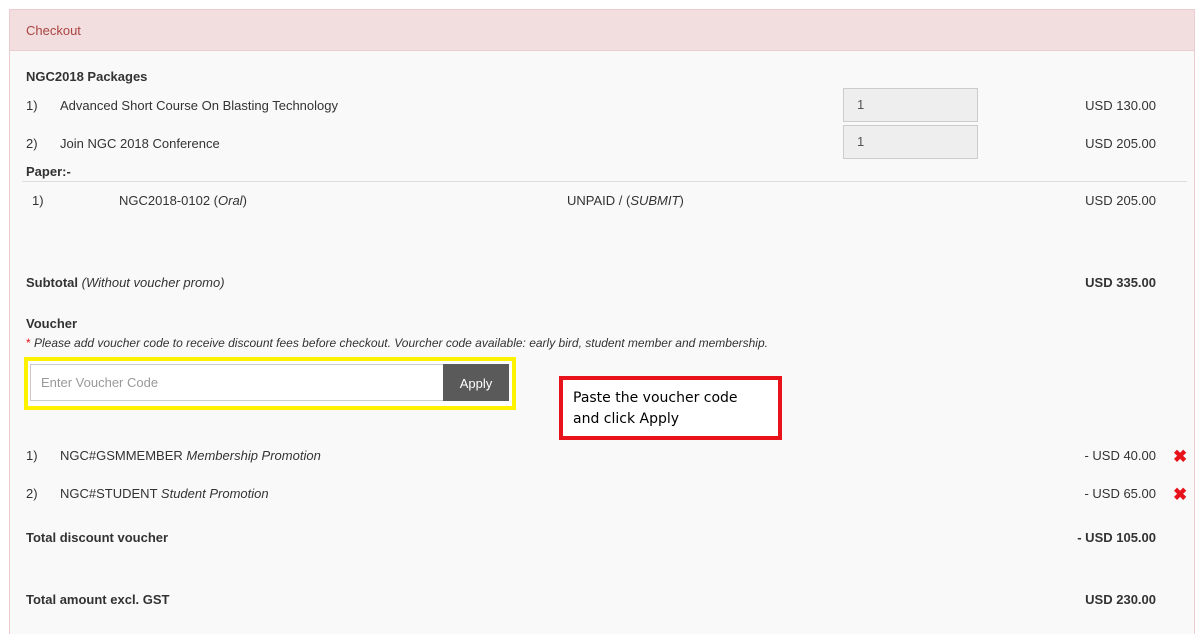 This screenshot has height=634, width=1203. Describe the element at coordinates (52, 323) in the screenshot. I see `voucher-heading: Voucher` at that location.